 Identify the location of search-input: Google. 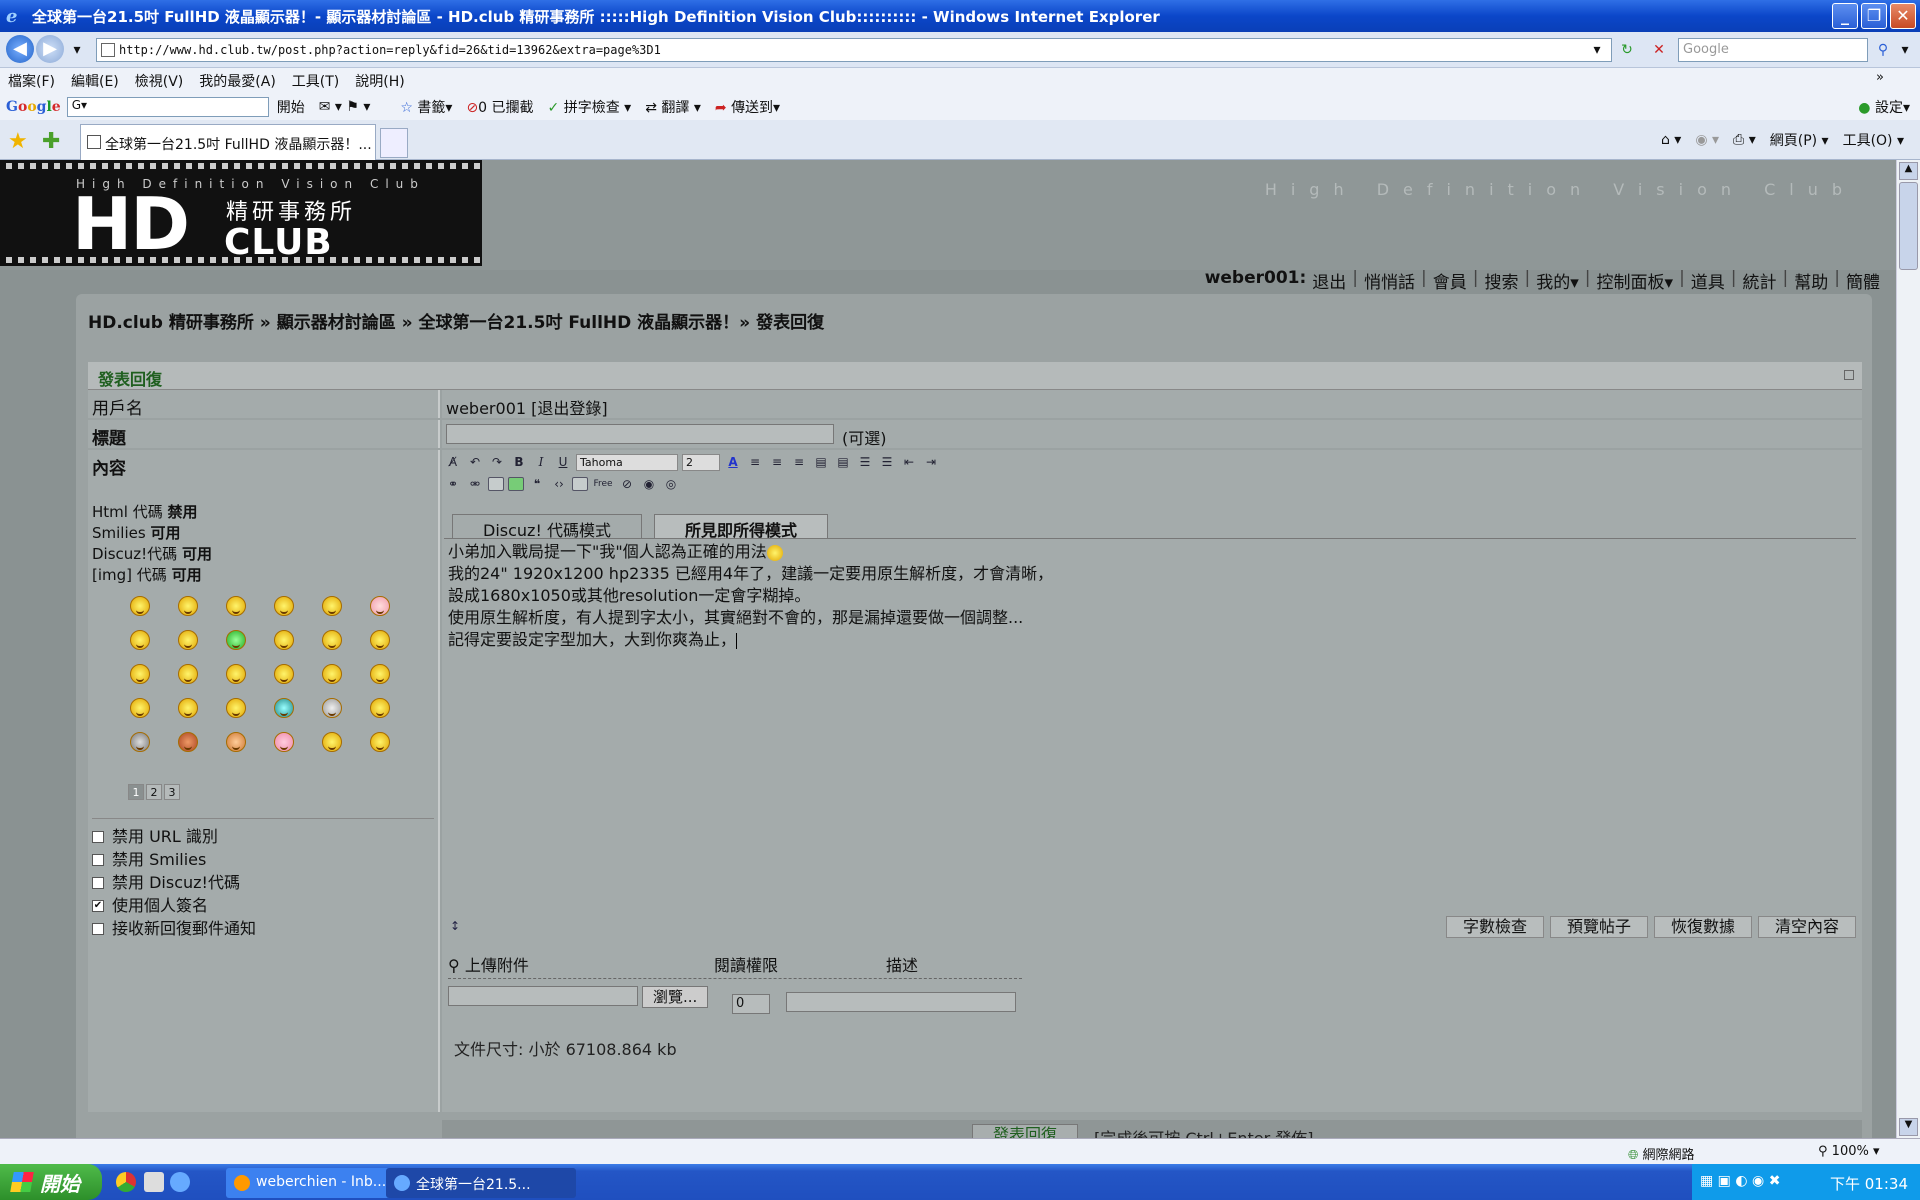
(1773, 50).